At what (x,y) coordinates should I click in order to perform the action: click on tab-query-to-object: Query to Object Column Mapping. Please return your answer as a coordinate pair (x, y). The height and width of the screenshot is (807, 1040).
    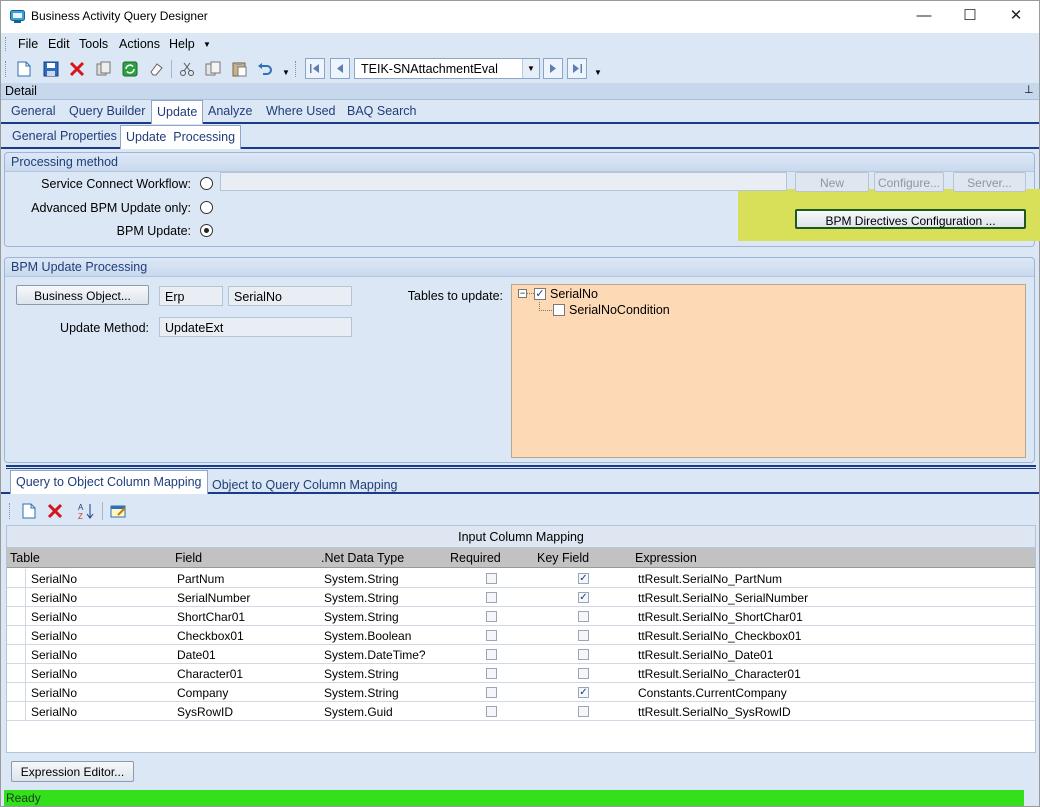
    Looking at the image, I should click on (109, 482).